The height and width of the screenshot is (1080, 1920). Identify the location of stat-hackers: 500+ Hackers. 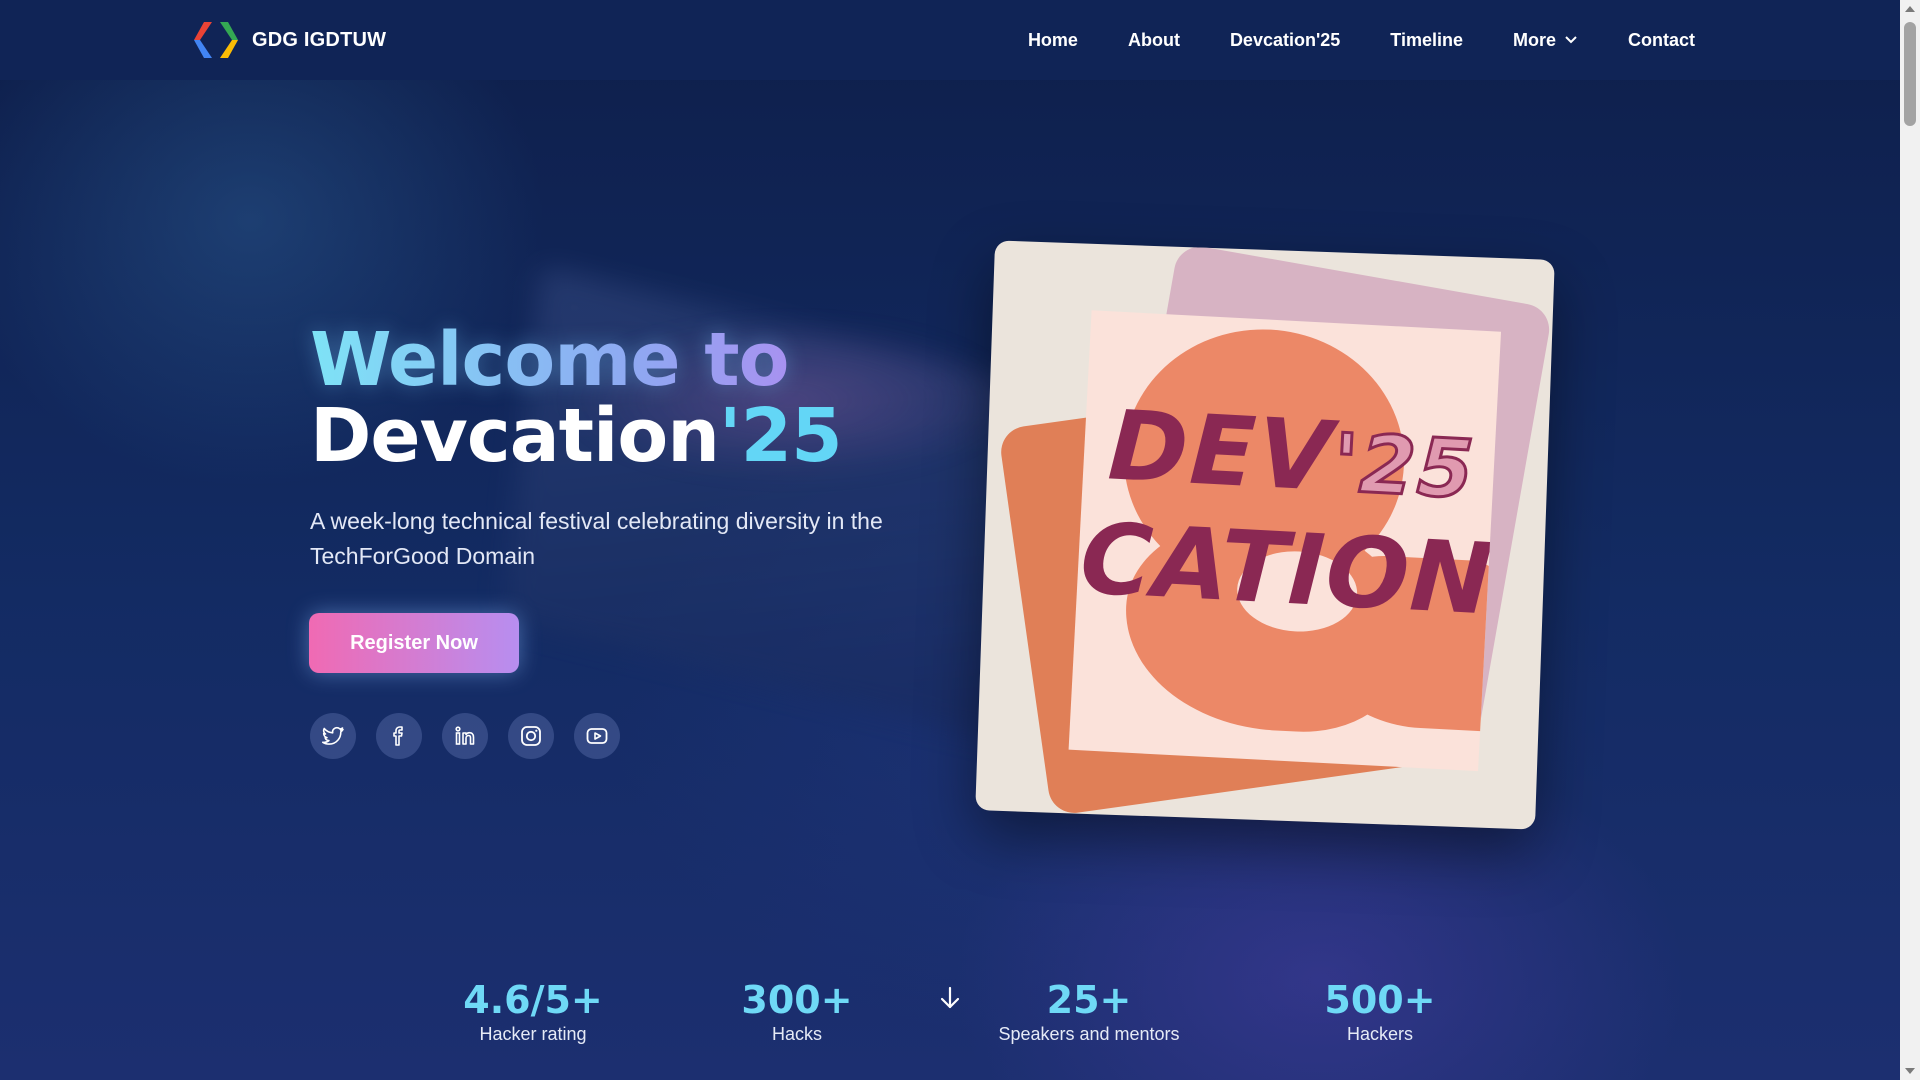
(1379, 1011).